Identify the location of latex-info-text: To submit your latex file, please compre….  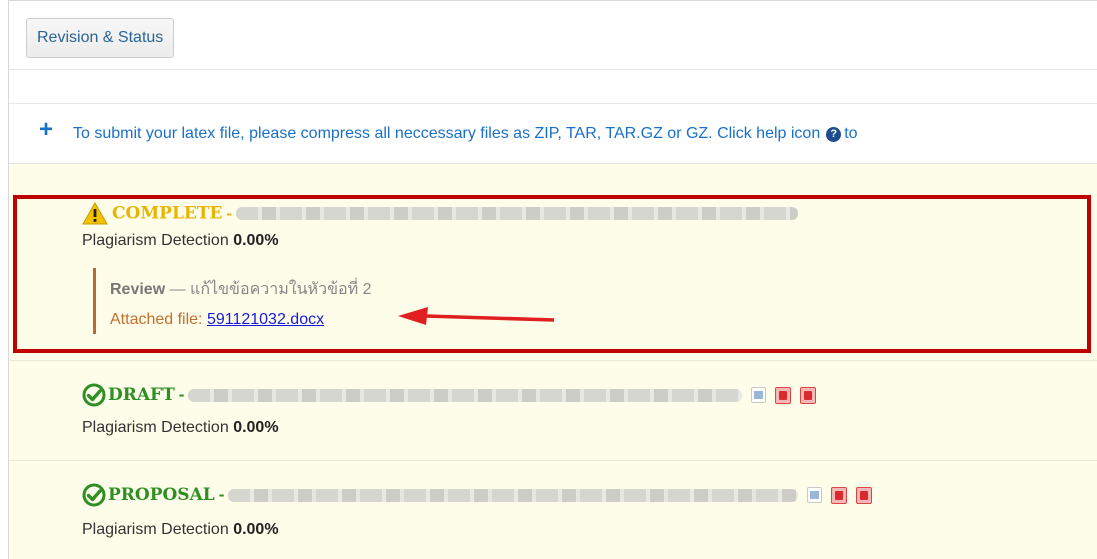
(465, 134).